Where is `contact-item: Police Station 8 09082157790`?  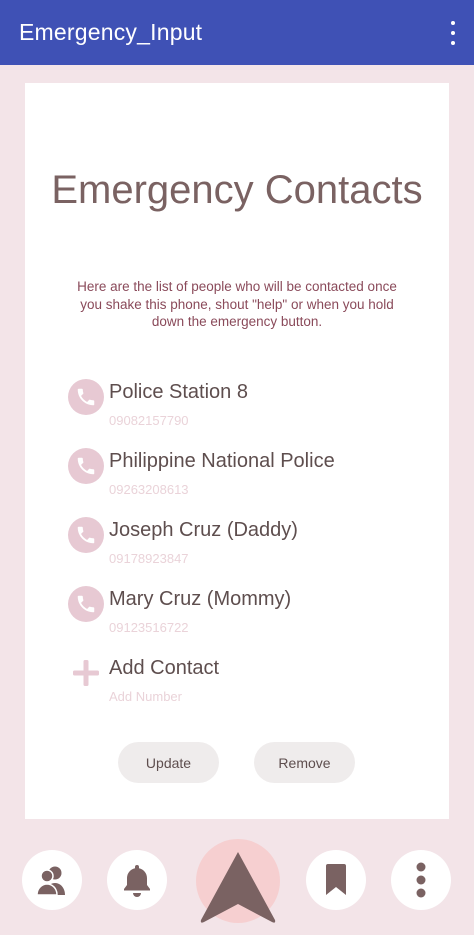
contact-item: Police Station 8 09082157790 is located at coordinates (248, 409).